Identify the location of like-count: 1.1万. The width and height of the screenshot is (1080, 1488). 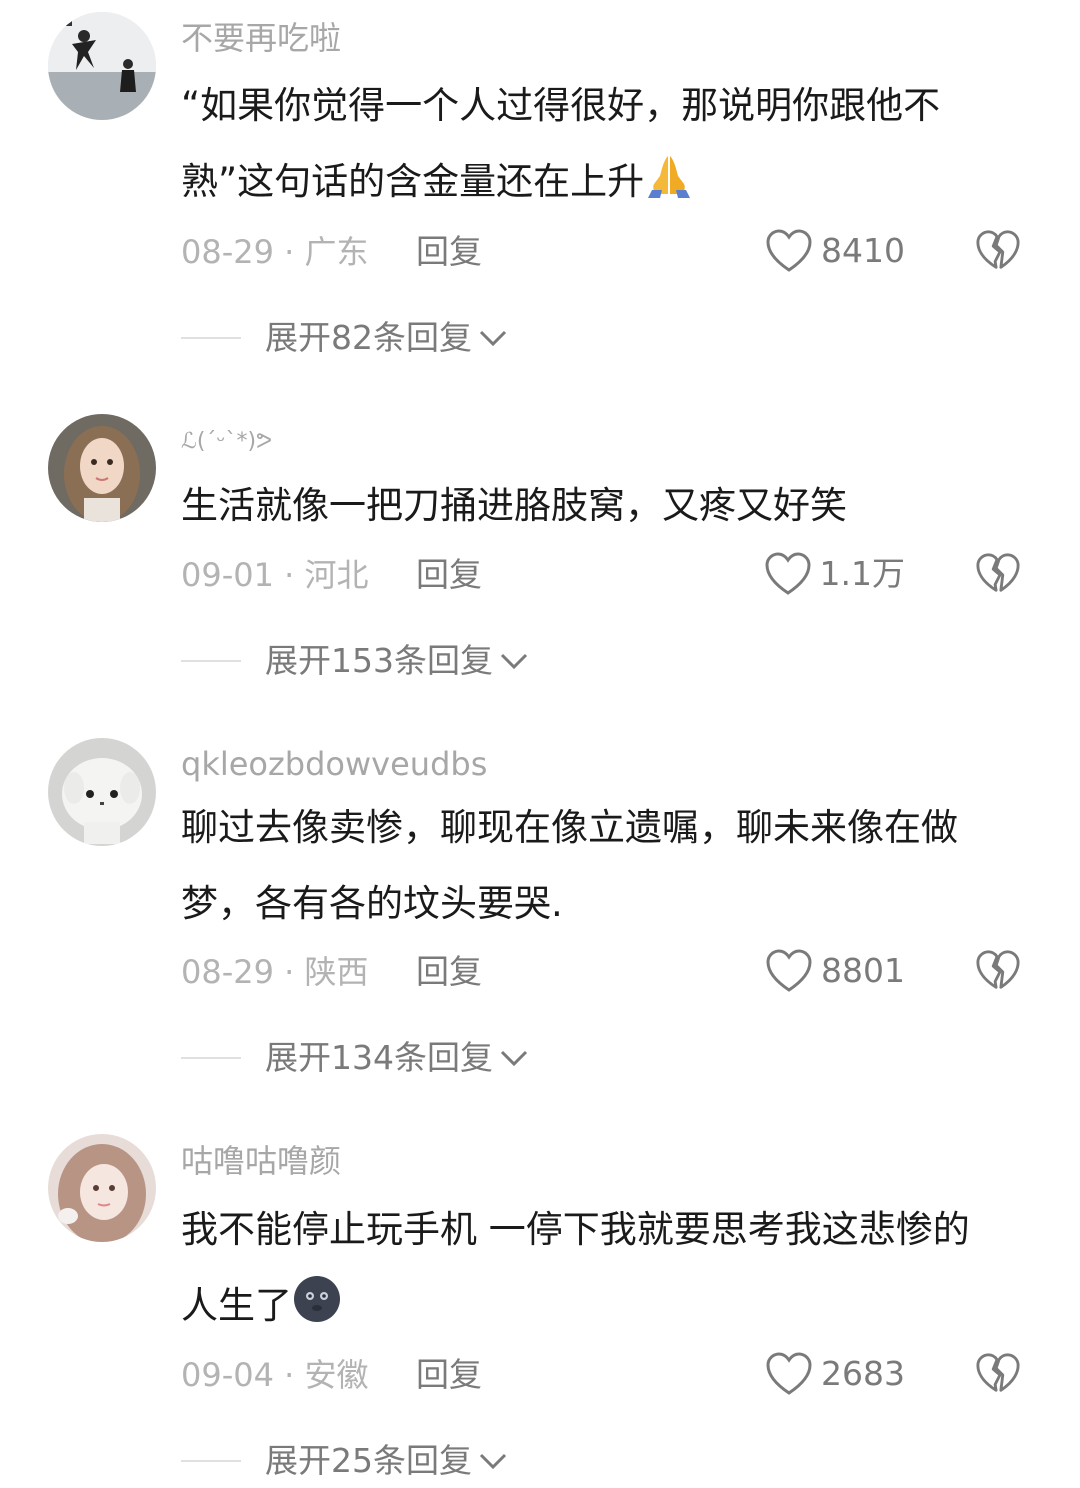
(862, 573).